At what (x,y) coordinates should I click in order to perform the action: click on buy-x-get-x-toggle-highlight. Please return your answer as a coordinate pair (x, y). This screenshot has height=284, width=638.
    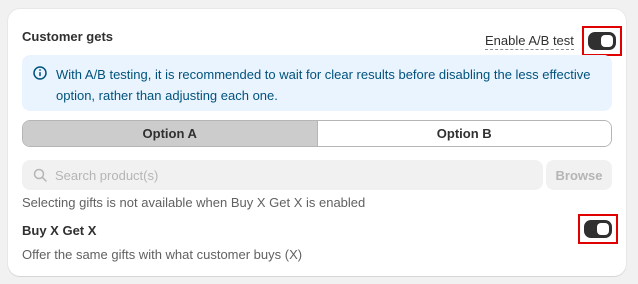
    Looking at the image, I should click on (598, 229).